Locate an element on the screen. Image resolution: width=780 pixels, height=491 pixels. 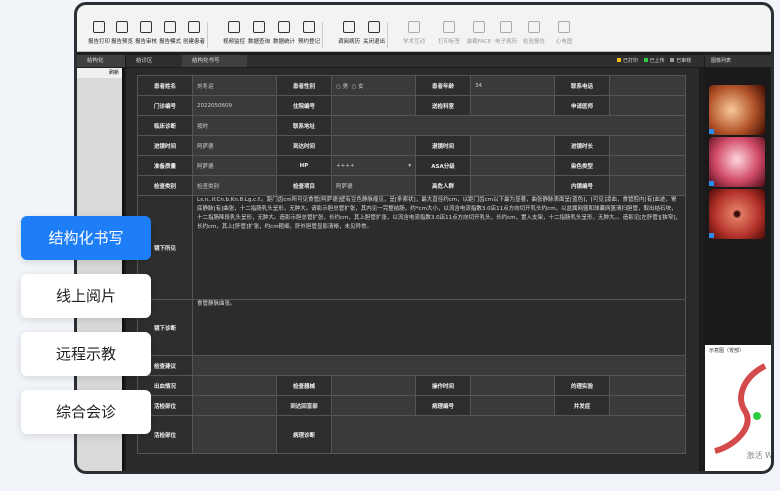
hp-label: HP is located at coordinates (304, 165).